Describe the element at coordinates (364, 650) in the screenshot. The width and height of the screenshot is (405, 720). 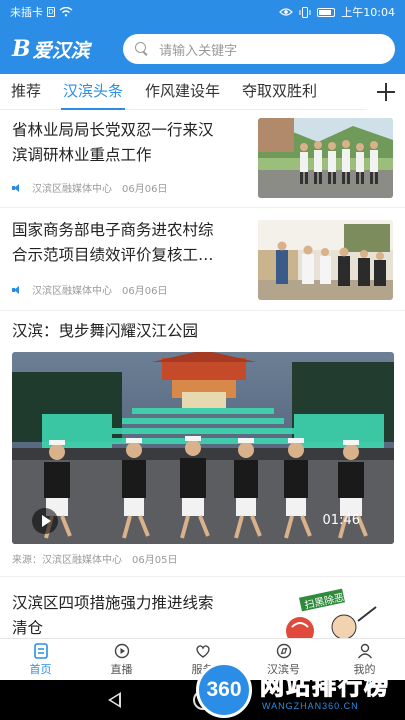
I see `profile-icon` at that location.